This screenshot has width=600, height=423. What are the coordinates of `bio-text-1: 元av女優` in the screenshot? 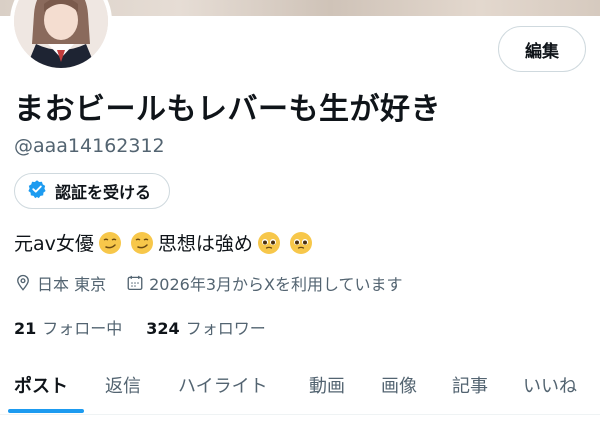 It's located at (54, 244).